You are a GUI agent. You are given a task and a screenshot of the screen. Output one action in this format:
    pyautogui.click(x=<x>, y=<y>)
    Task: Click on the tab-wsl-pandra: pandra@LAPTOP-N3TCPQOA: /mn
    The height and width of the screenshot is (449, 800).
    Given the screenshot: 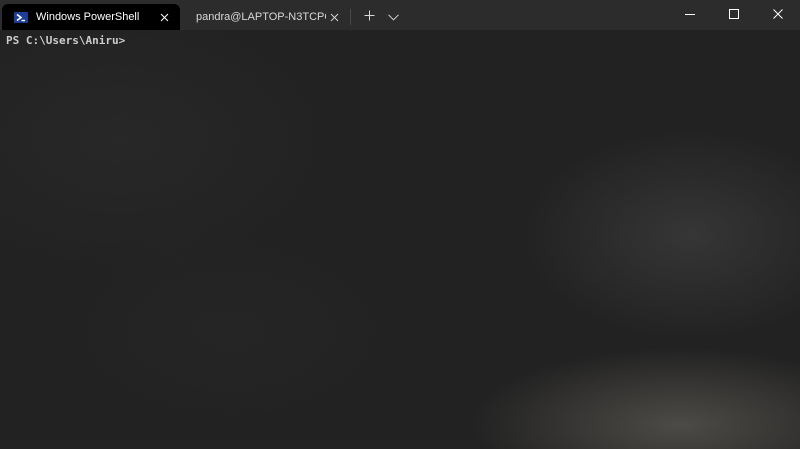 What is the action you would take?
    pyautogui.click(x=265, y=17)
    